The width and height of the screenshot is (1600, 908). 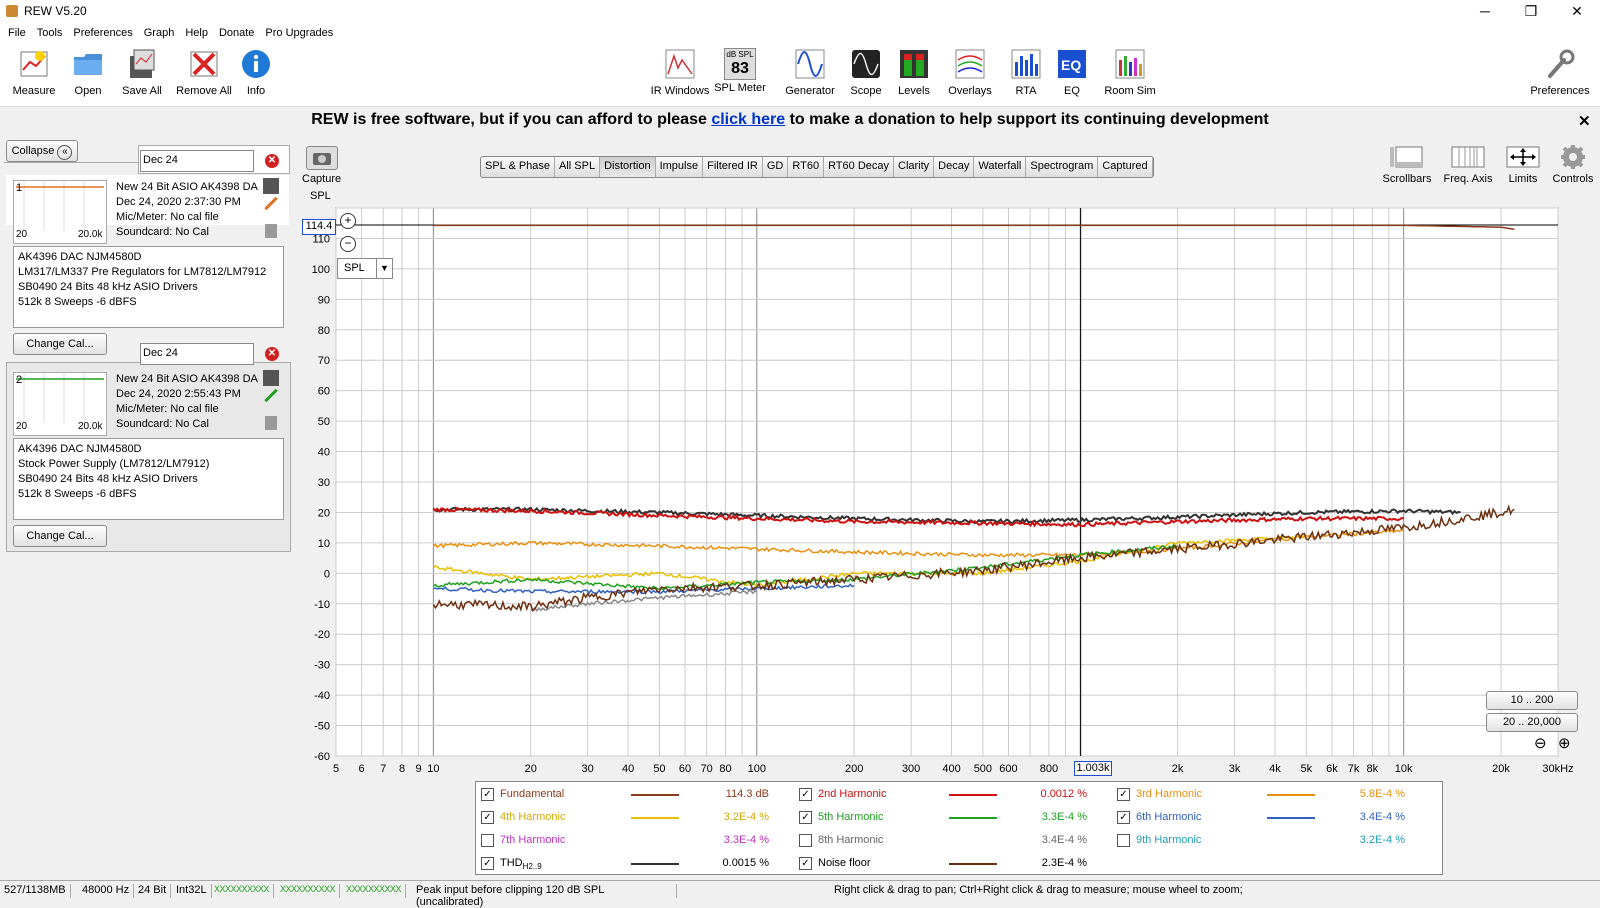 What do you see at coordinates (1049, 769) in the screenshot?
I see `x-tick-label: 800` at bounding box center [1049, 769].